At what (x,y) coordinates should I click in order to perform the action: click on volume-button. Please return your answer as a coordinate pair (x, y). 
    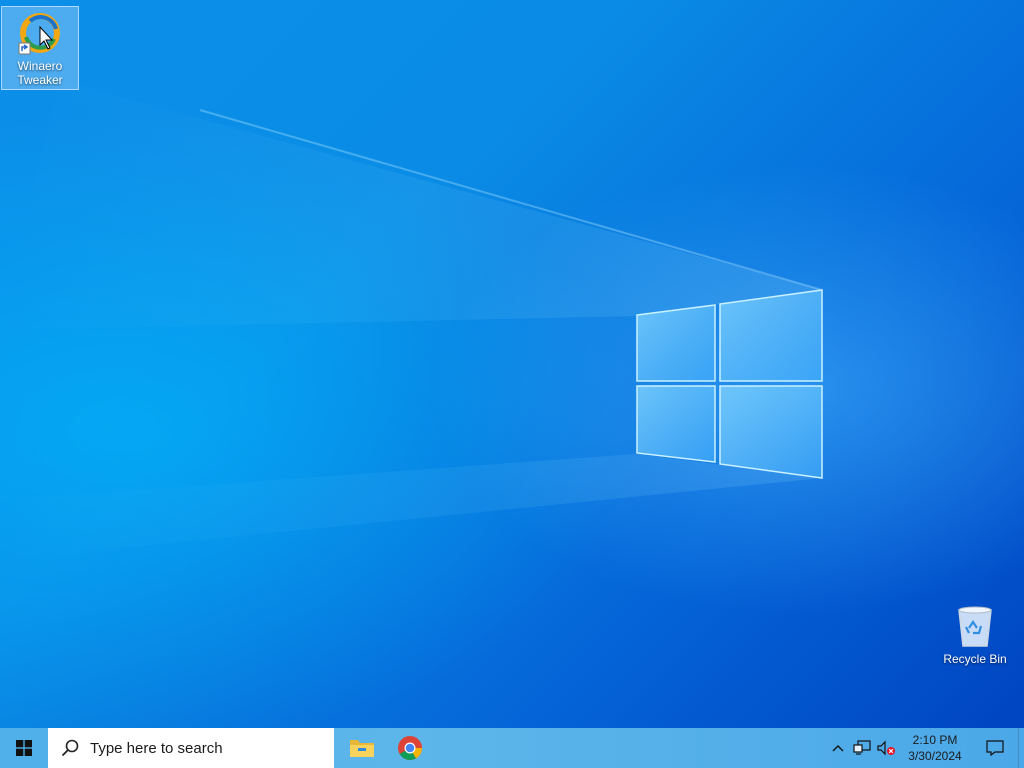
    Looking at the image, I should click on (886, 748).